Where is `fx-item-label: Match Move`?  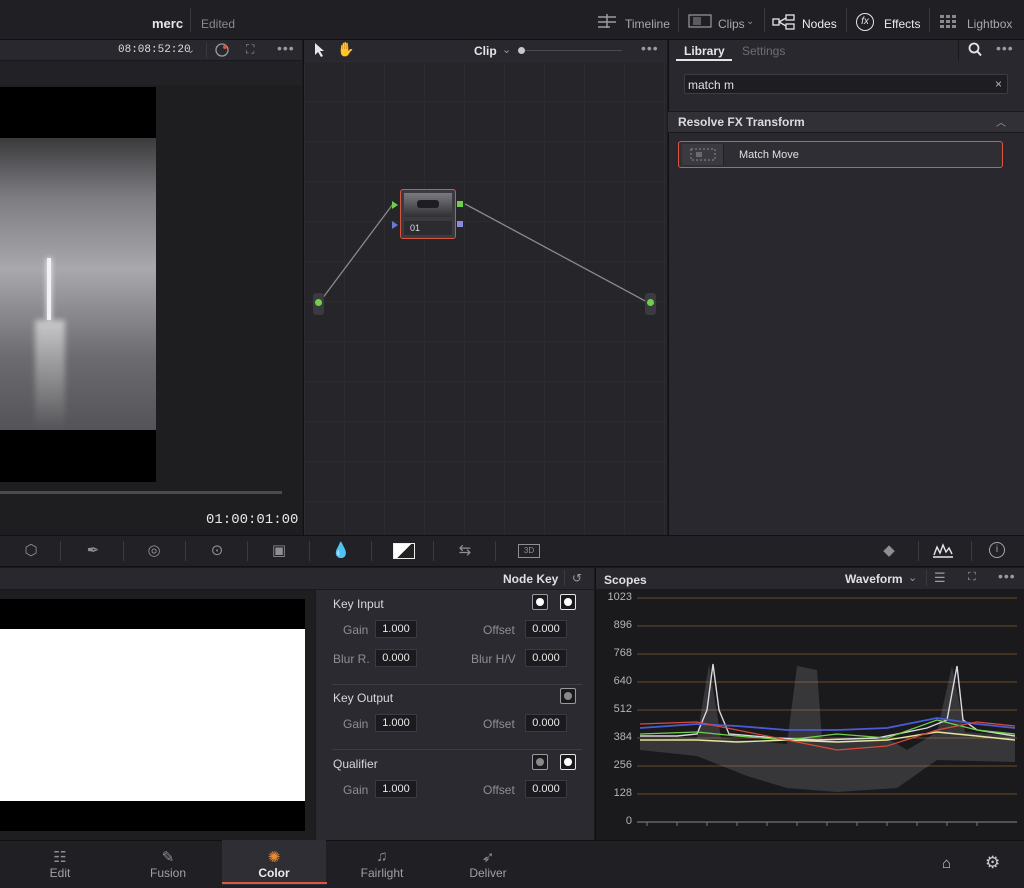
fx-item-label: Match Move is located at coordinates (769, 155).